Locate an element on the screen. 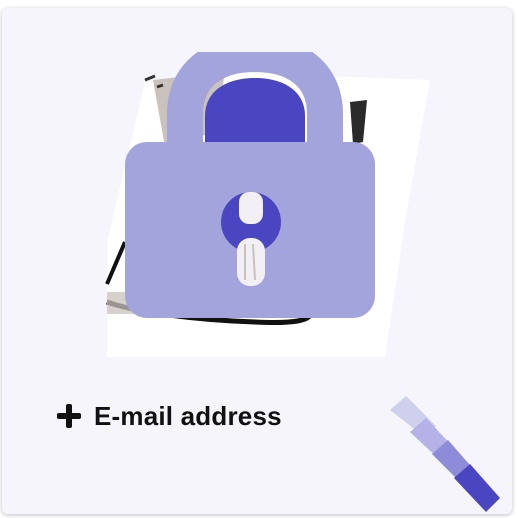  email-address-label: E-mail address is located at coordinates (188, 415).